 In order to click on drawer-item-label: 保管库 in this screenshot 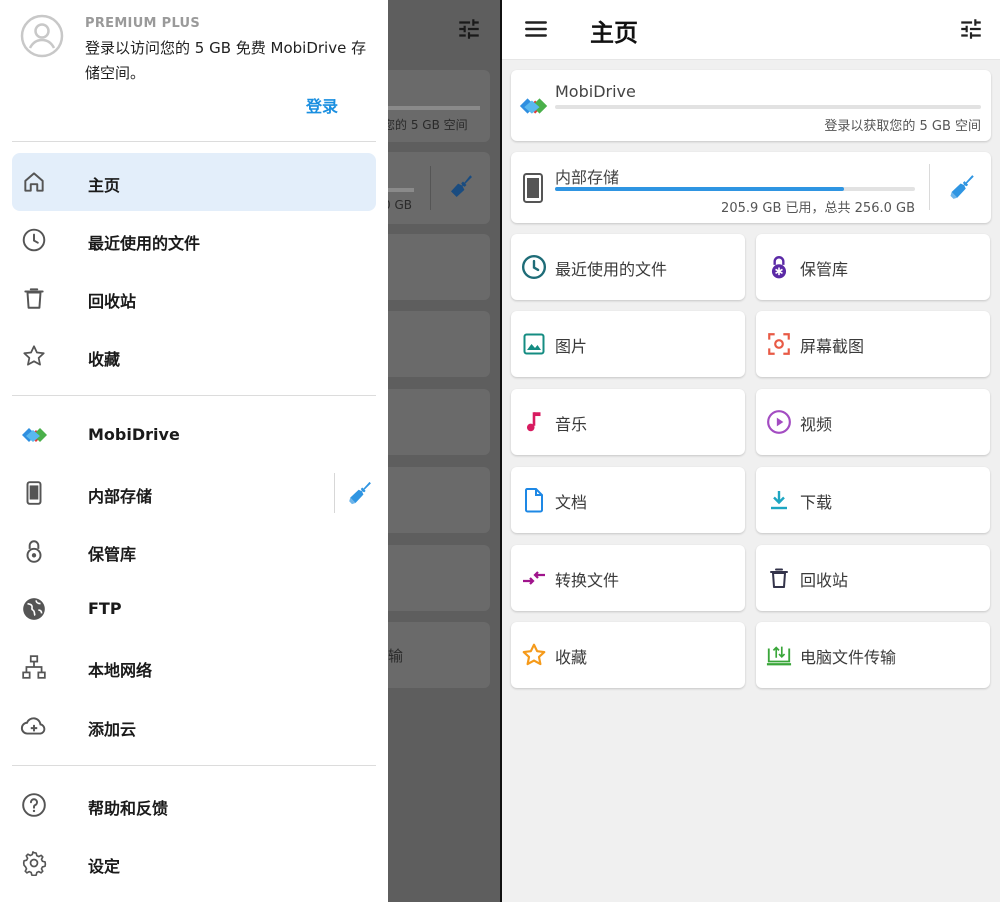, I will do `click(112, 554)`.